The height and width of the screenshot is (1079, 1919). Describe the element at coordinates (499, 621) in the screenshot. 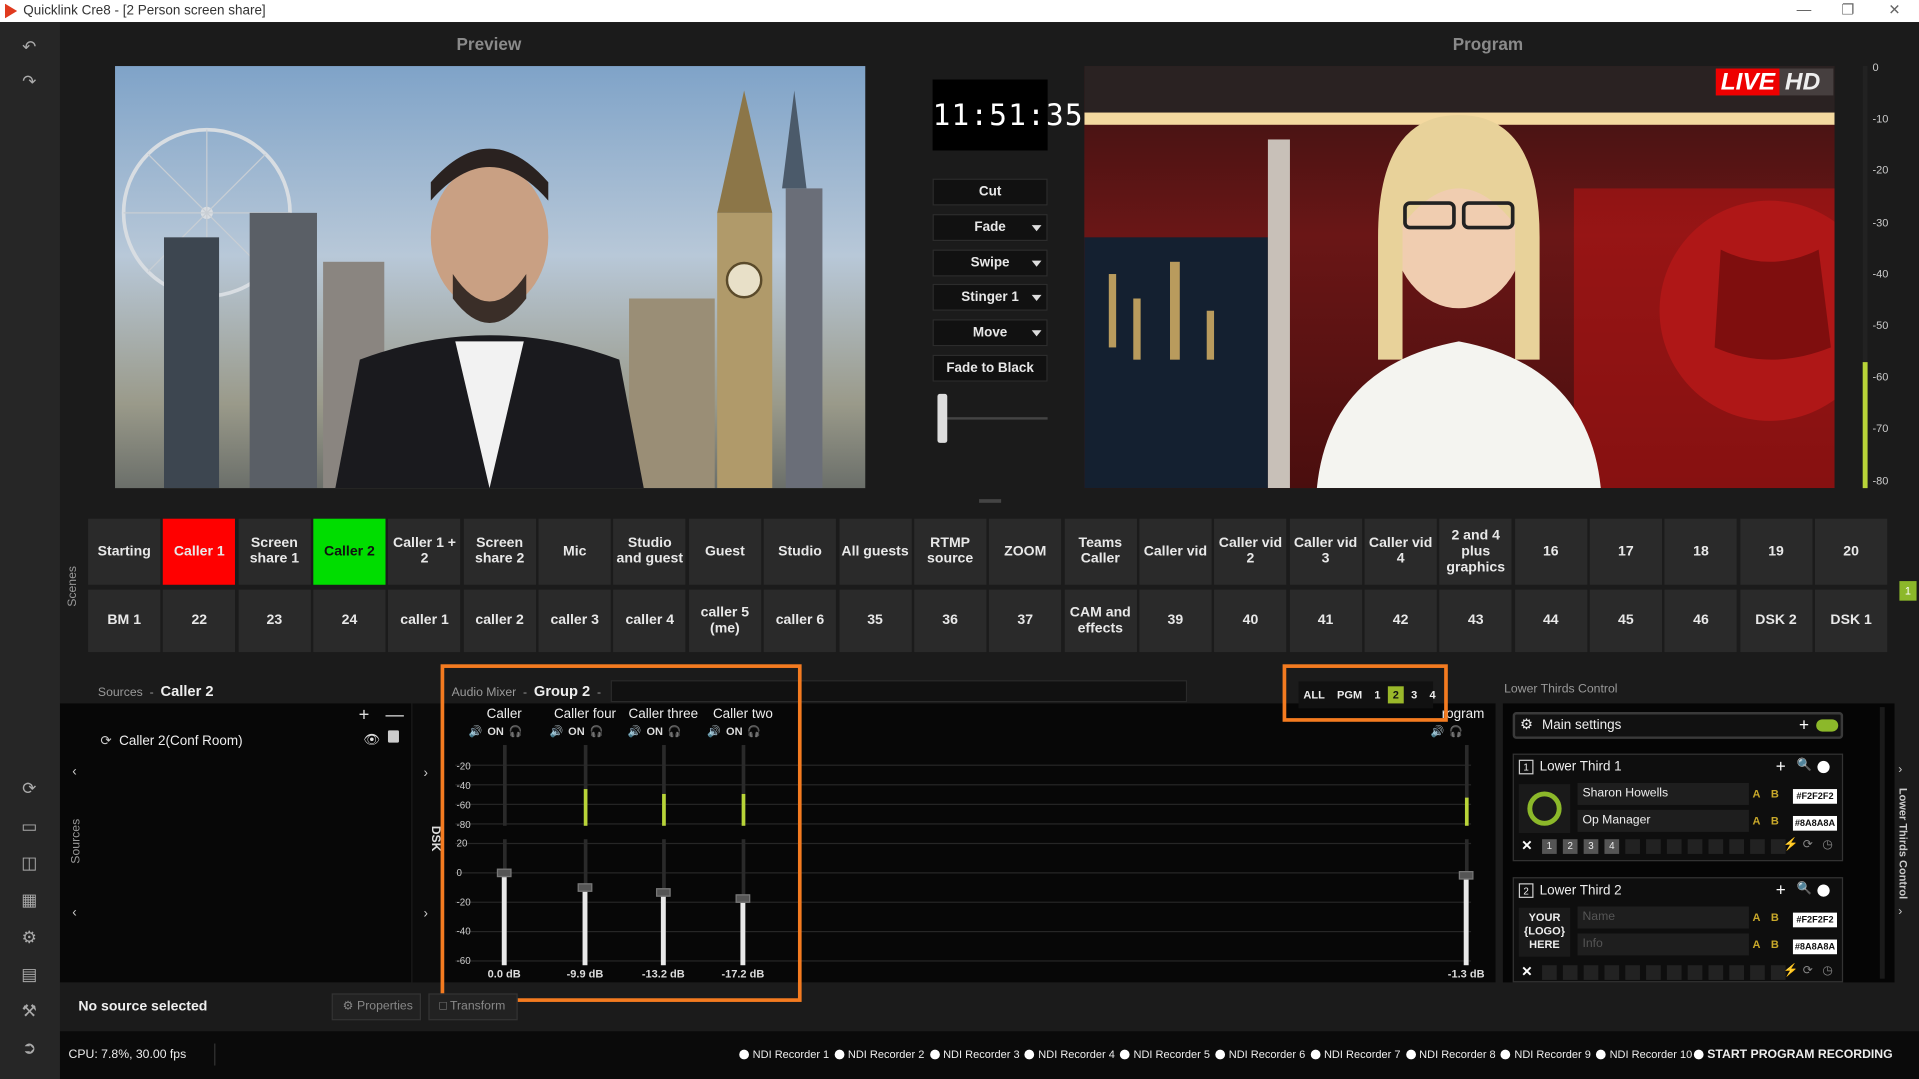

I see `scene-button: caller 2` at that location.